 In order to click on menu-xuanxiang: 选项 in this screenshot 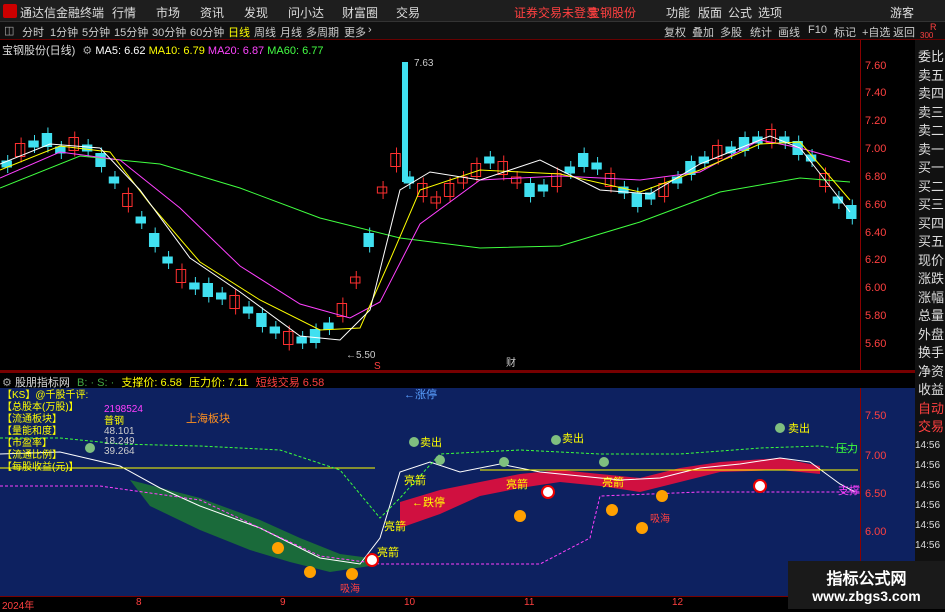, I will do `click(770, 12)`.